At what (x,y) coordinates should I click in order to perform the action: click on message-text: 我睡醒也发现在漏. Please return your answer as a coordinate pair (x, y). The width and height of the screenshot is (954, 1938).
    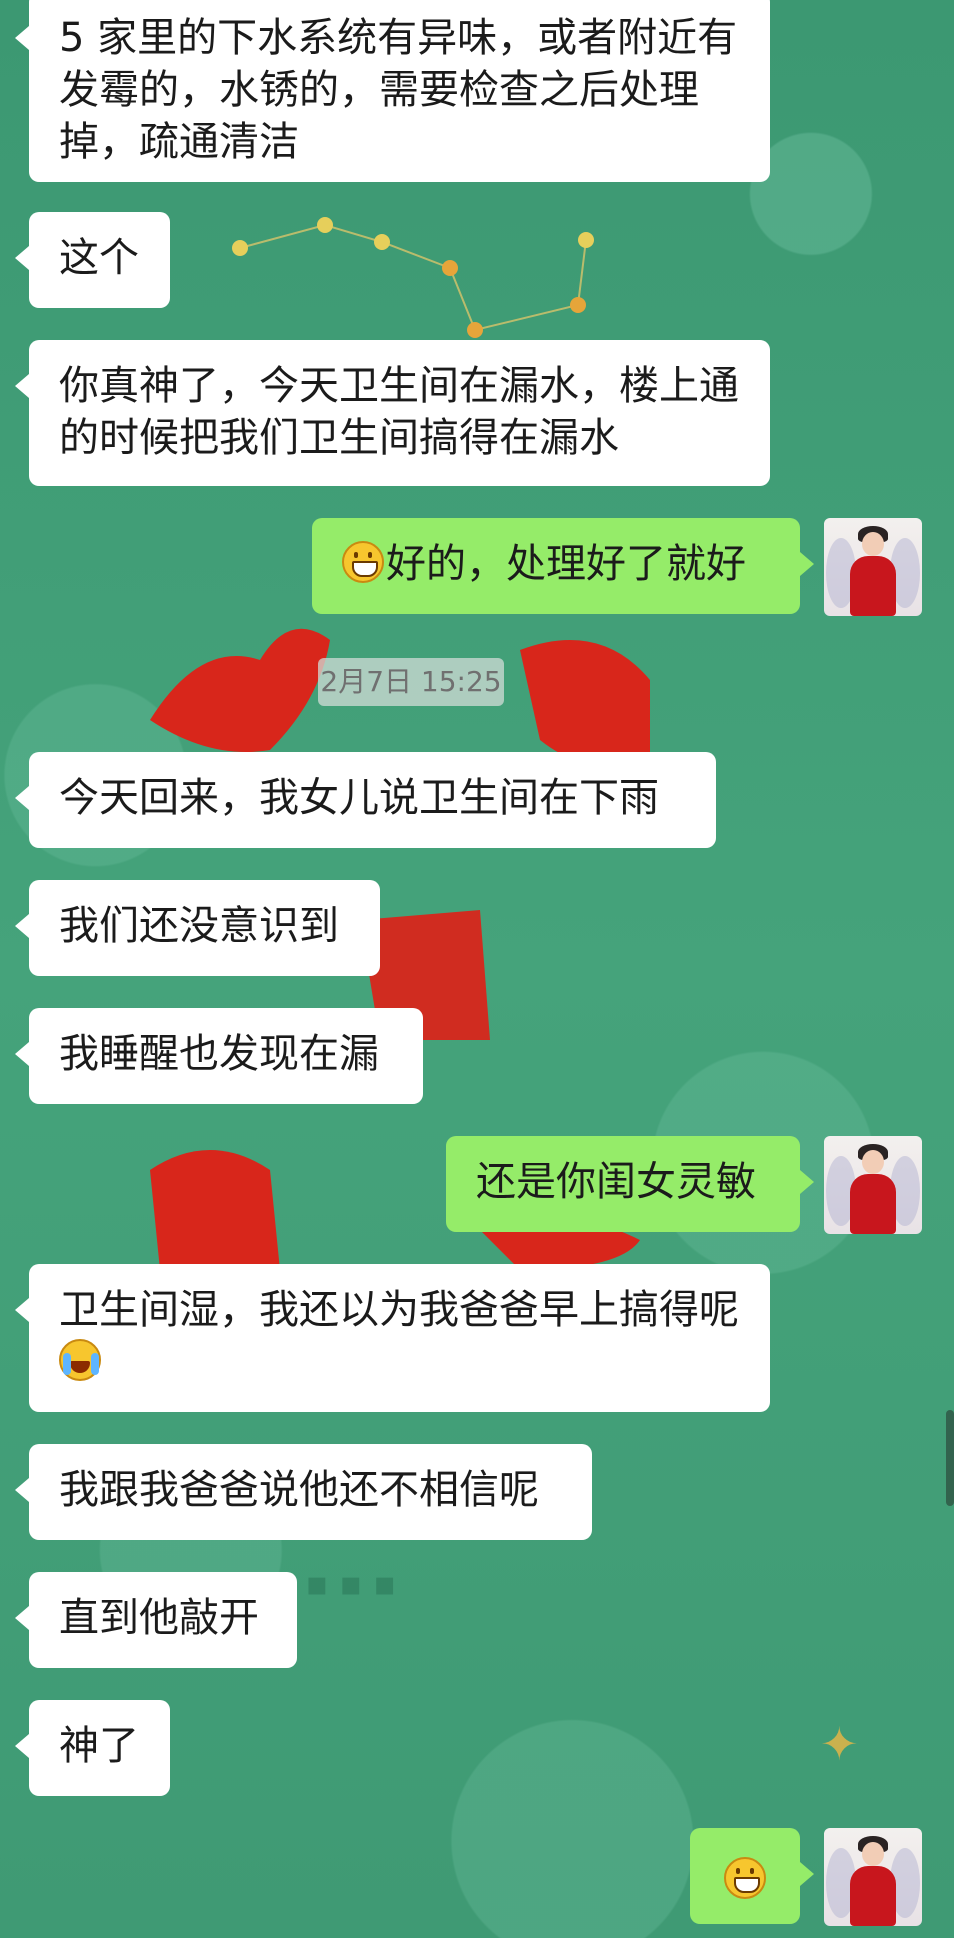
    Looking at the image, I should click on (219, 1054).